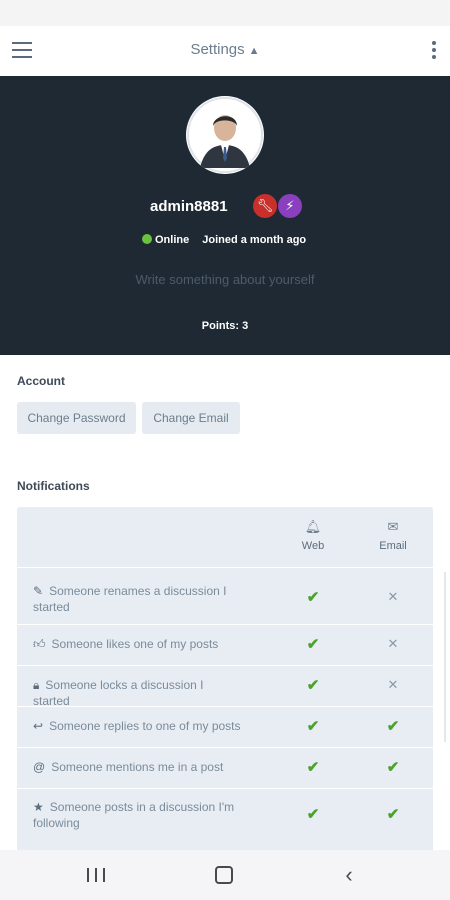  Describe the element at coordinates (434, 51) in the screenshot. I see `more-options-icon` at that location.